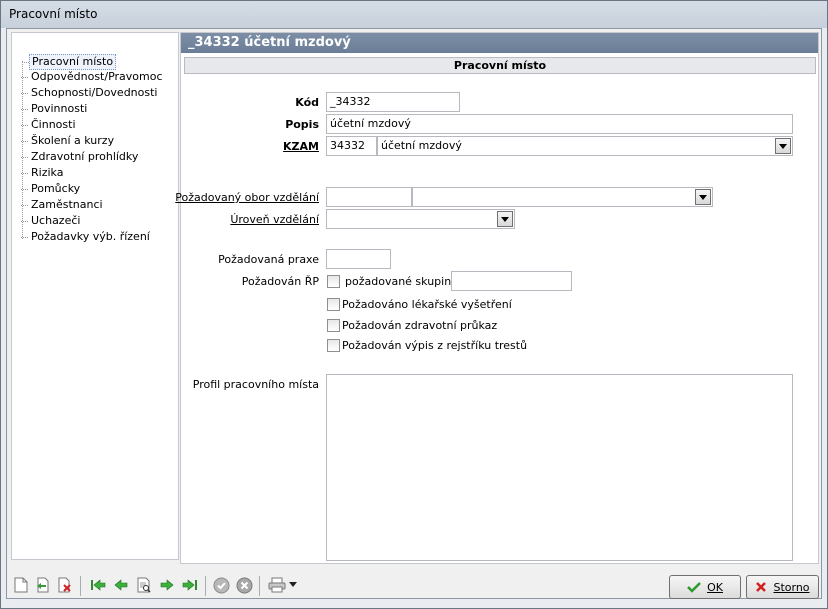 This screenshot has width=828, height=609. What do you see at coordinates (22, 150) in the screenshot?
I see `tree-connector` at bounding box center [22, 150].